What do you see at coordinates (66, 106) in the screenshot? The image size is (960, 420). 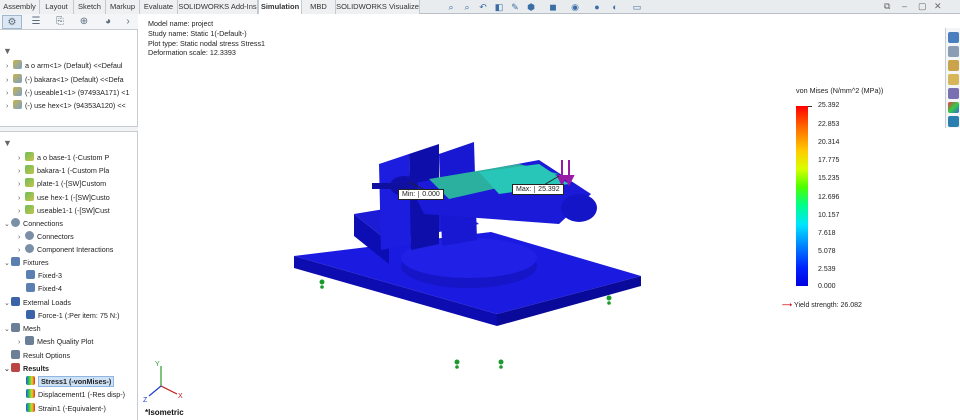 I see `tree-item-use-hex: › (-) use hex<1> (94353A120) <<` at bounding box center [66, 106].